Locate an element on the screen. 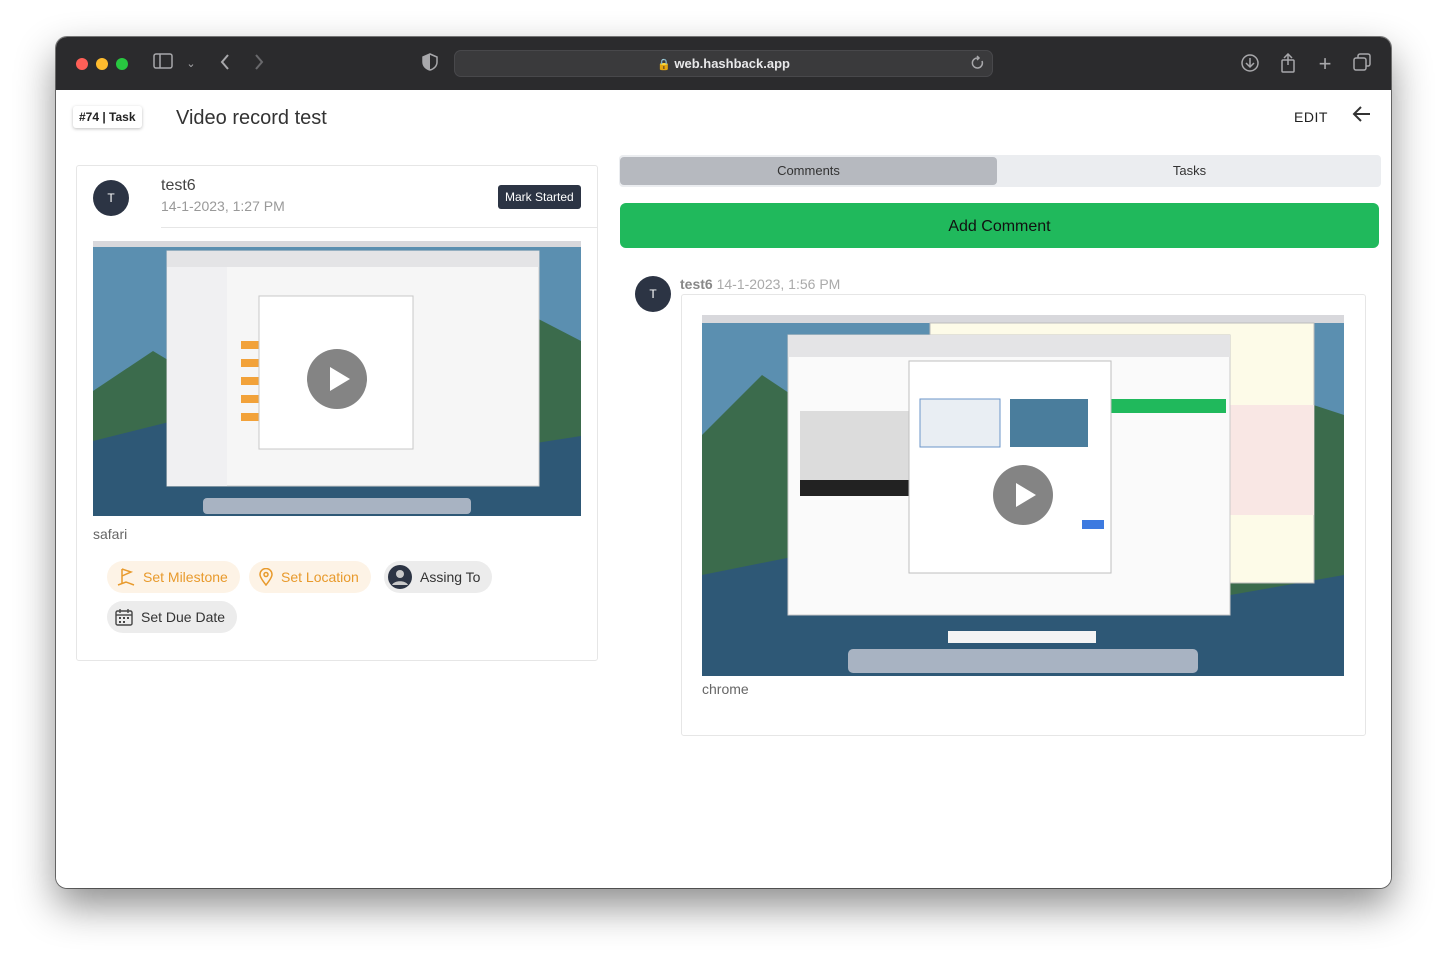  set-due-date-label: Set Due Date is located at coordinates (183, 617).